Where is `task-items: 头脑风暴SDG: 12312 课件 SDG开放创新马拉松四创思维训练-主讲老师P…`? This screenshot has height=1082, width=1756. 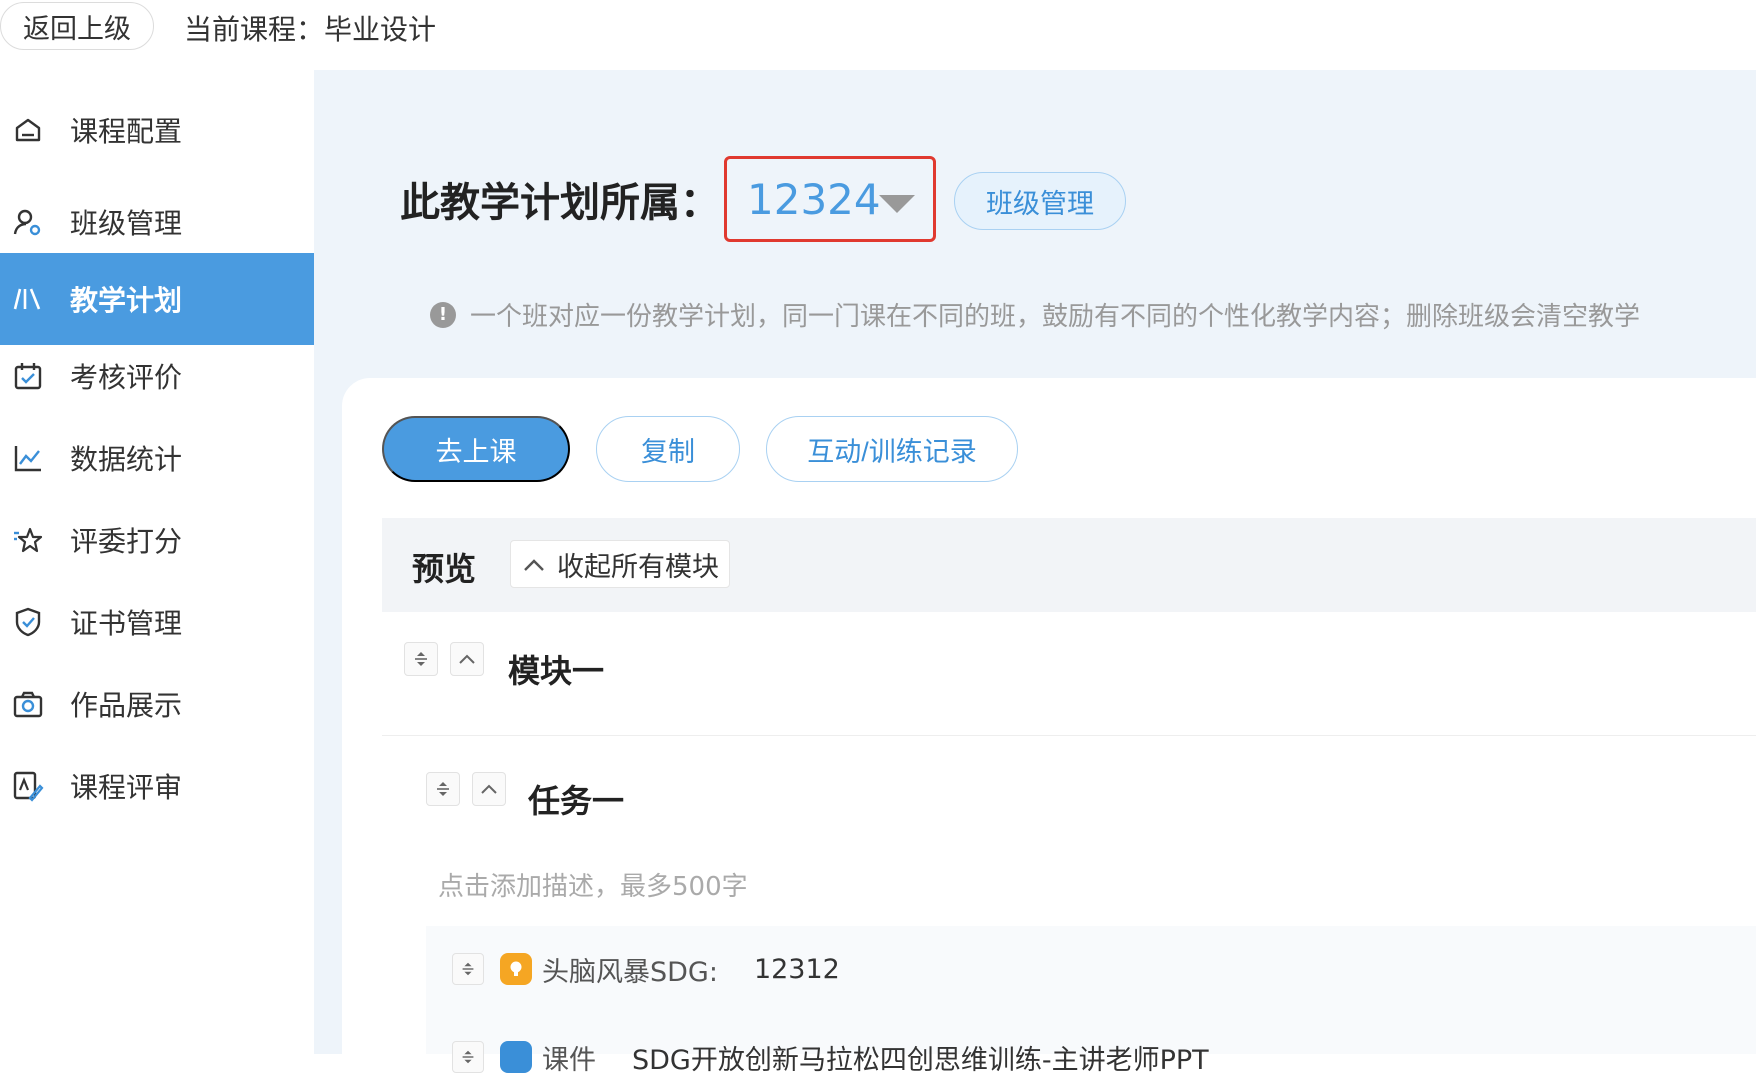
task-items: 头脑风暴SDG: 12312 课件 SDG开放创新马拉松四创思维训练-主讲老师P… is located at coordinates (1091, 1001).